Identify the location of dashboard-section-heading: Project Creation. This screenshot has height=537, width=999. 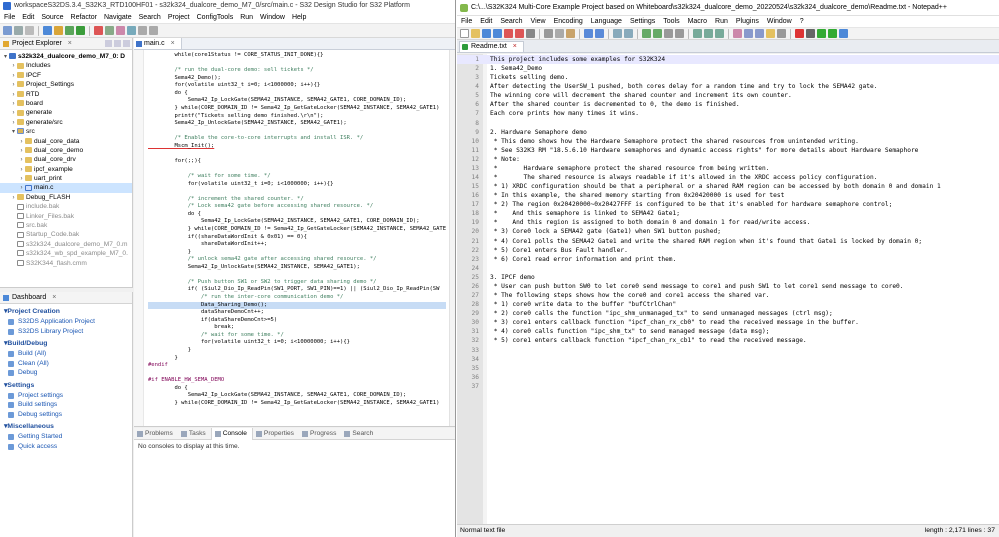
(66, 312).